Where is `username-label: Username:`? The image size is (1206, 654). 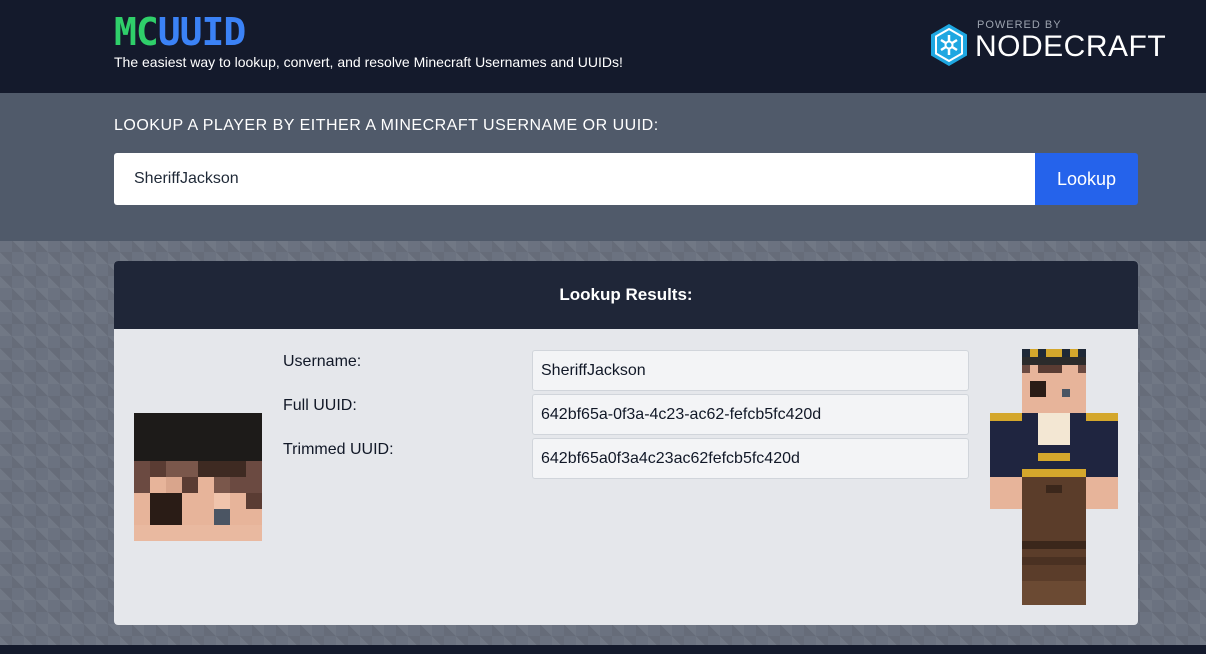 username-label: Username: is located at coordinates (322, 361).